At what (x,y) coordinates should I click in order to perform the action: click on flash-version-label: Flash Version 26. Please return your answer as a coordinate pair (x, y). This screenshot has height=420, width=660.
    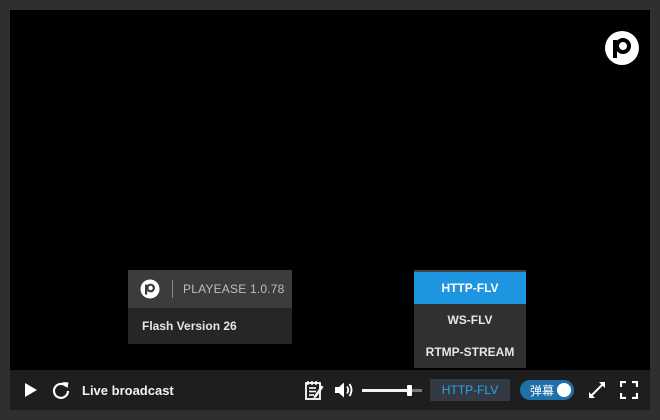
    Looking at the image, I should click on (210, 326).